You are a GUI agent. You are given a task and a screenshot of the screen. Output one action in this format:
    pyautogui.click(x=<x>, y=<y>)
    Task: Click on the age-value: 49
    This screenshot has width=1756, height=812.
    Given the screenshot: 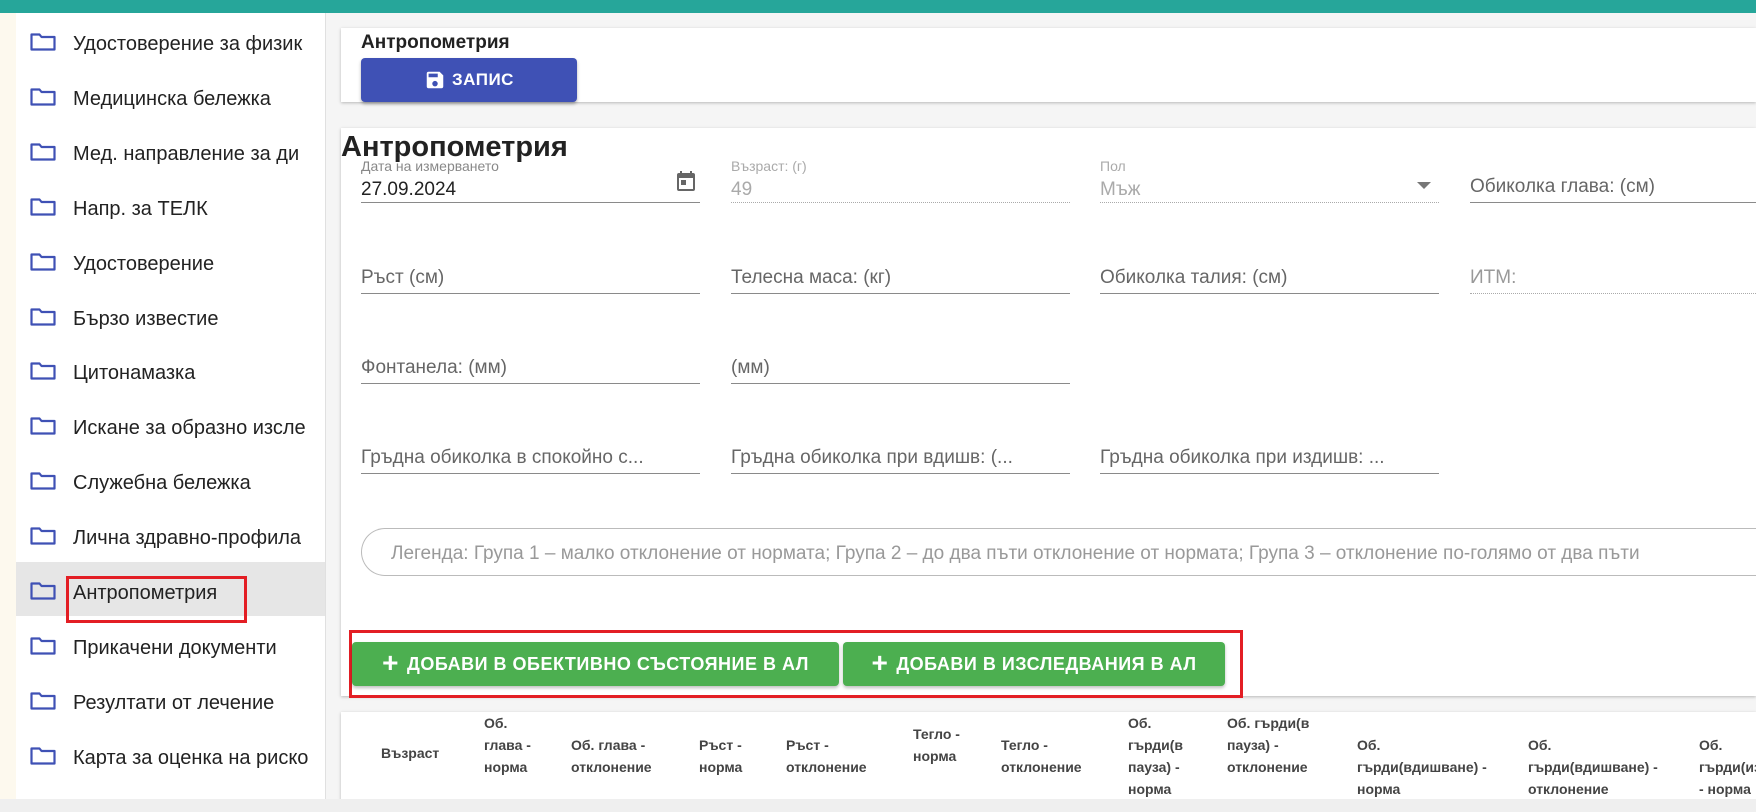 What is the action you would take?
    pyautogui.click(x=742, y=189)
    